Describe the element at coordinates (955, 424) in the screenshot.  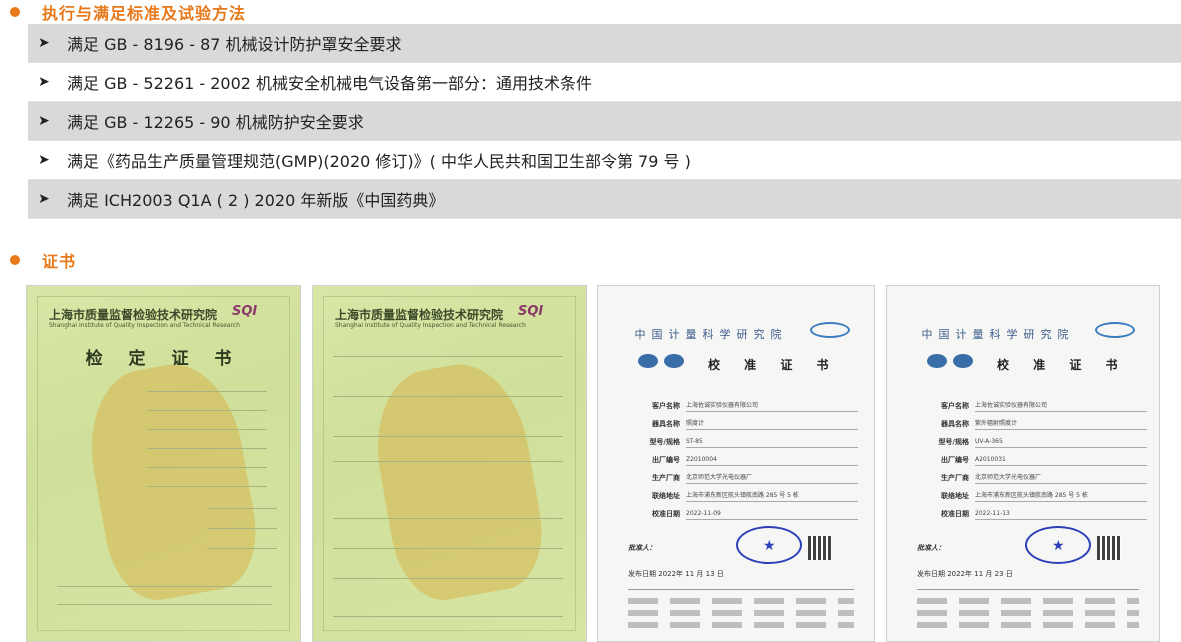
I see `field-label: 器具名称` at that location.